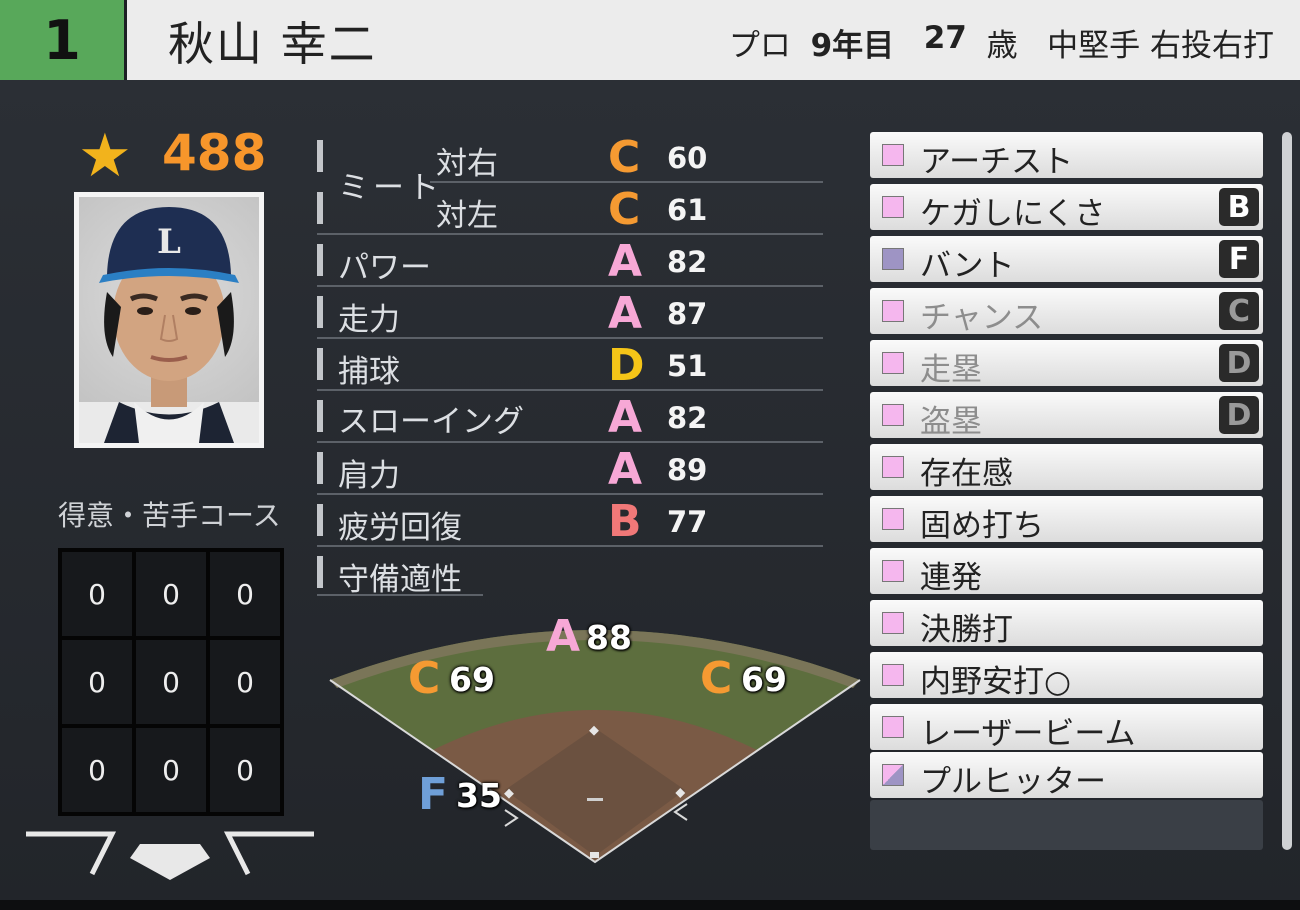 The height and width of the screenshot is (910, 1300). I want to click on ability-item: チャンス C, so click(1066, 312).